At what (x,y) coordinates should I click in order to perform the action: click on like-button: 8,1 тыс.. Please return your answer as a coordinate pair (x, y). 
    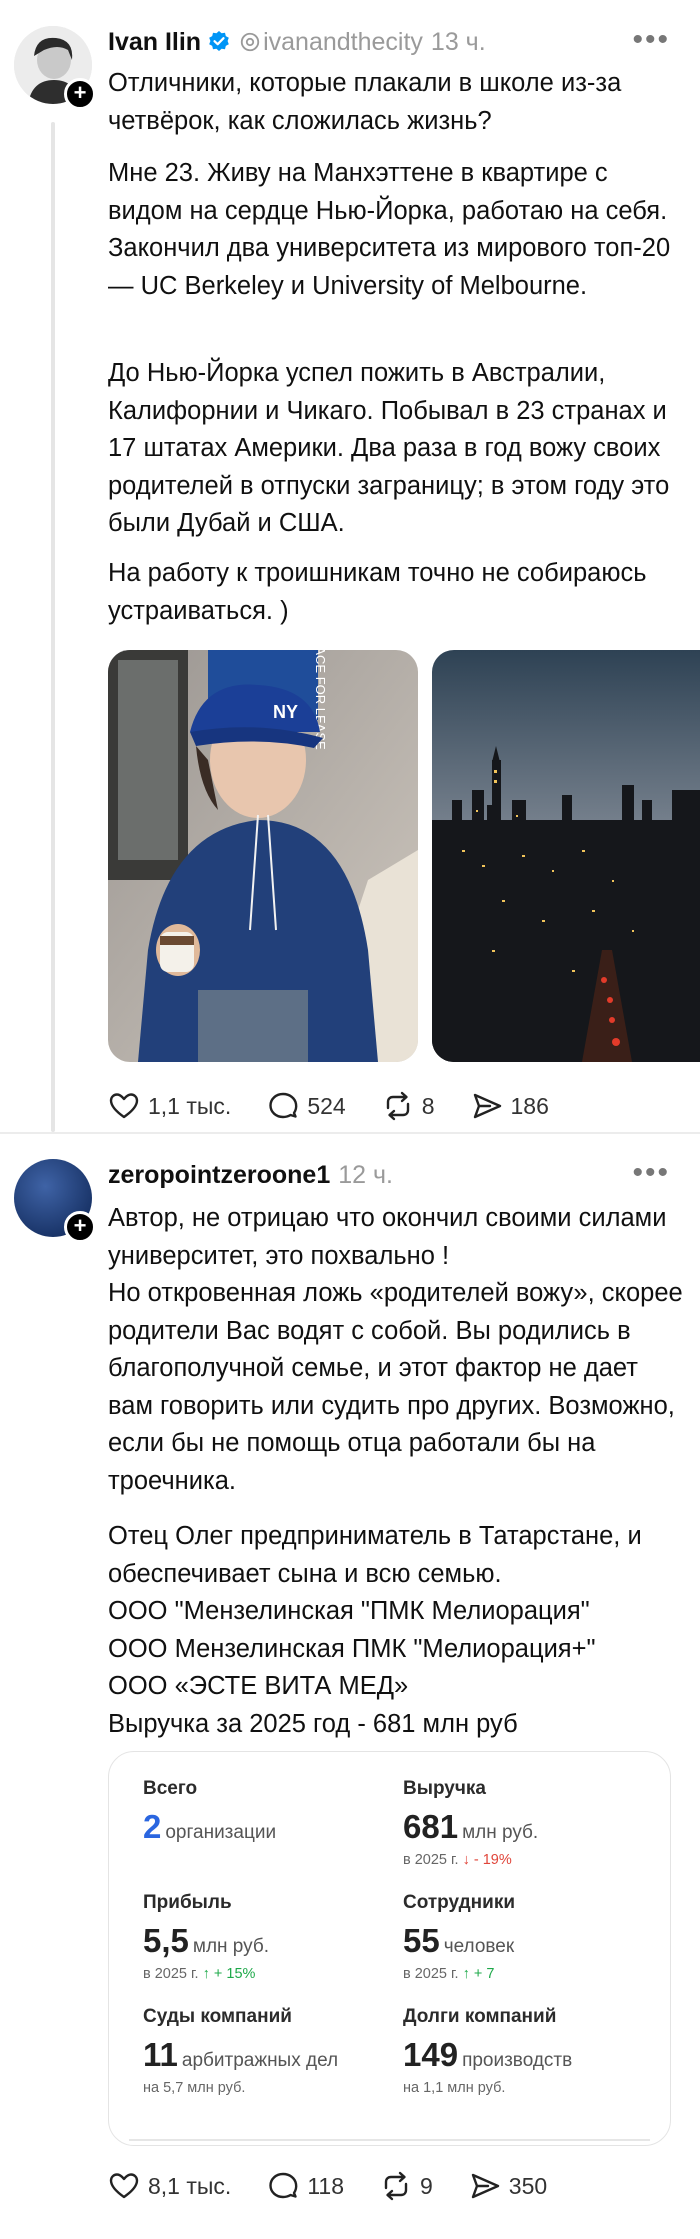
    Looking at the image, I should click on (169, 2186).